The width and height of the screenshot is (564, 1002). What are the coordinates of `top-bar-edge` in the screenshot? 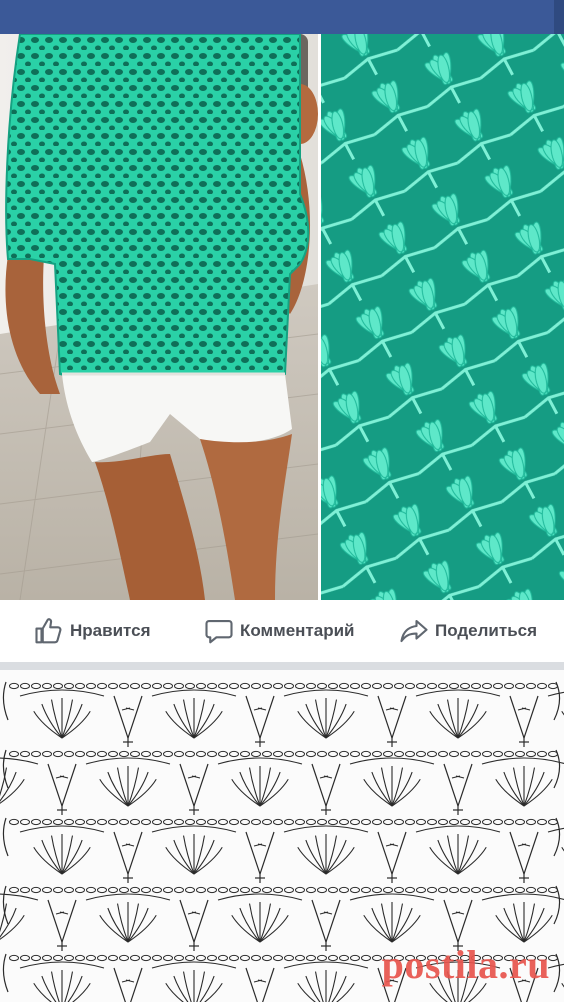 It's located at (559, 17).